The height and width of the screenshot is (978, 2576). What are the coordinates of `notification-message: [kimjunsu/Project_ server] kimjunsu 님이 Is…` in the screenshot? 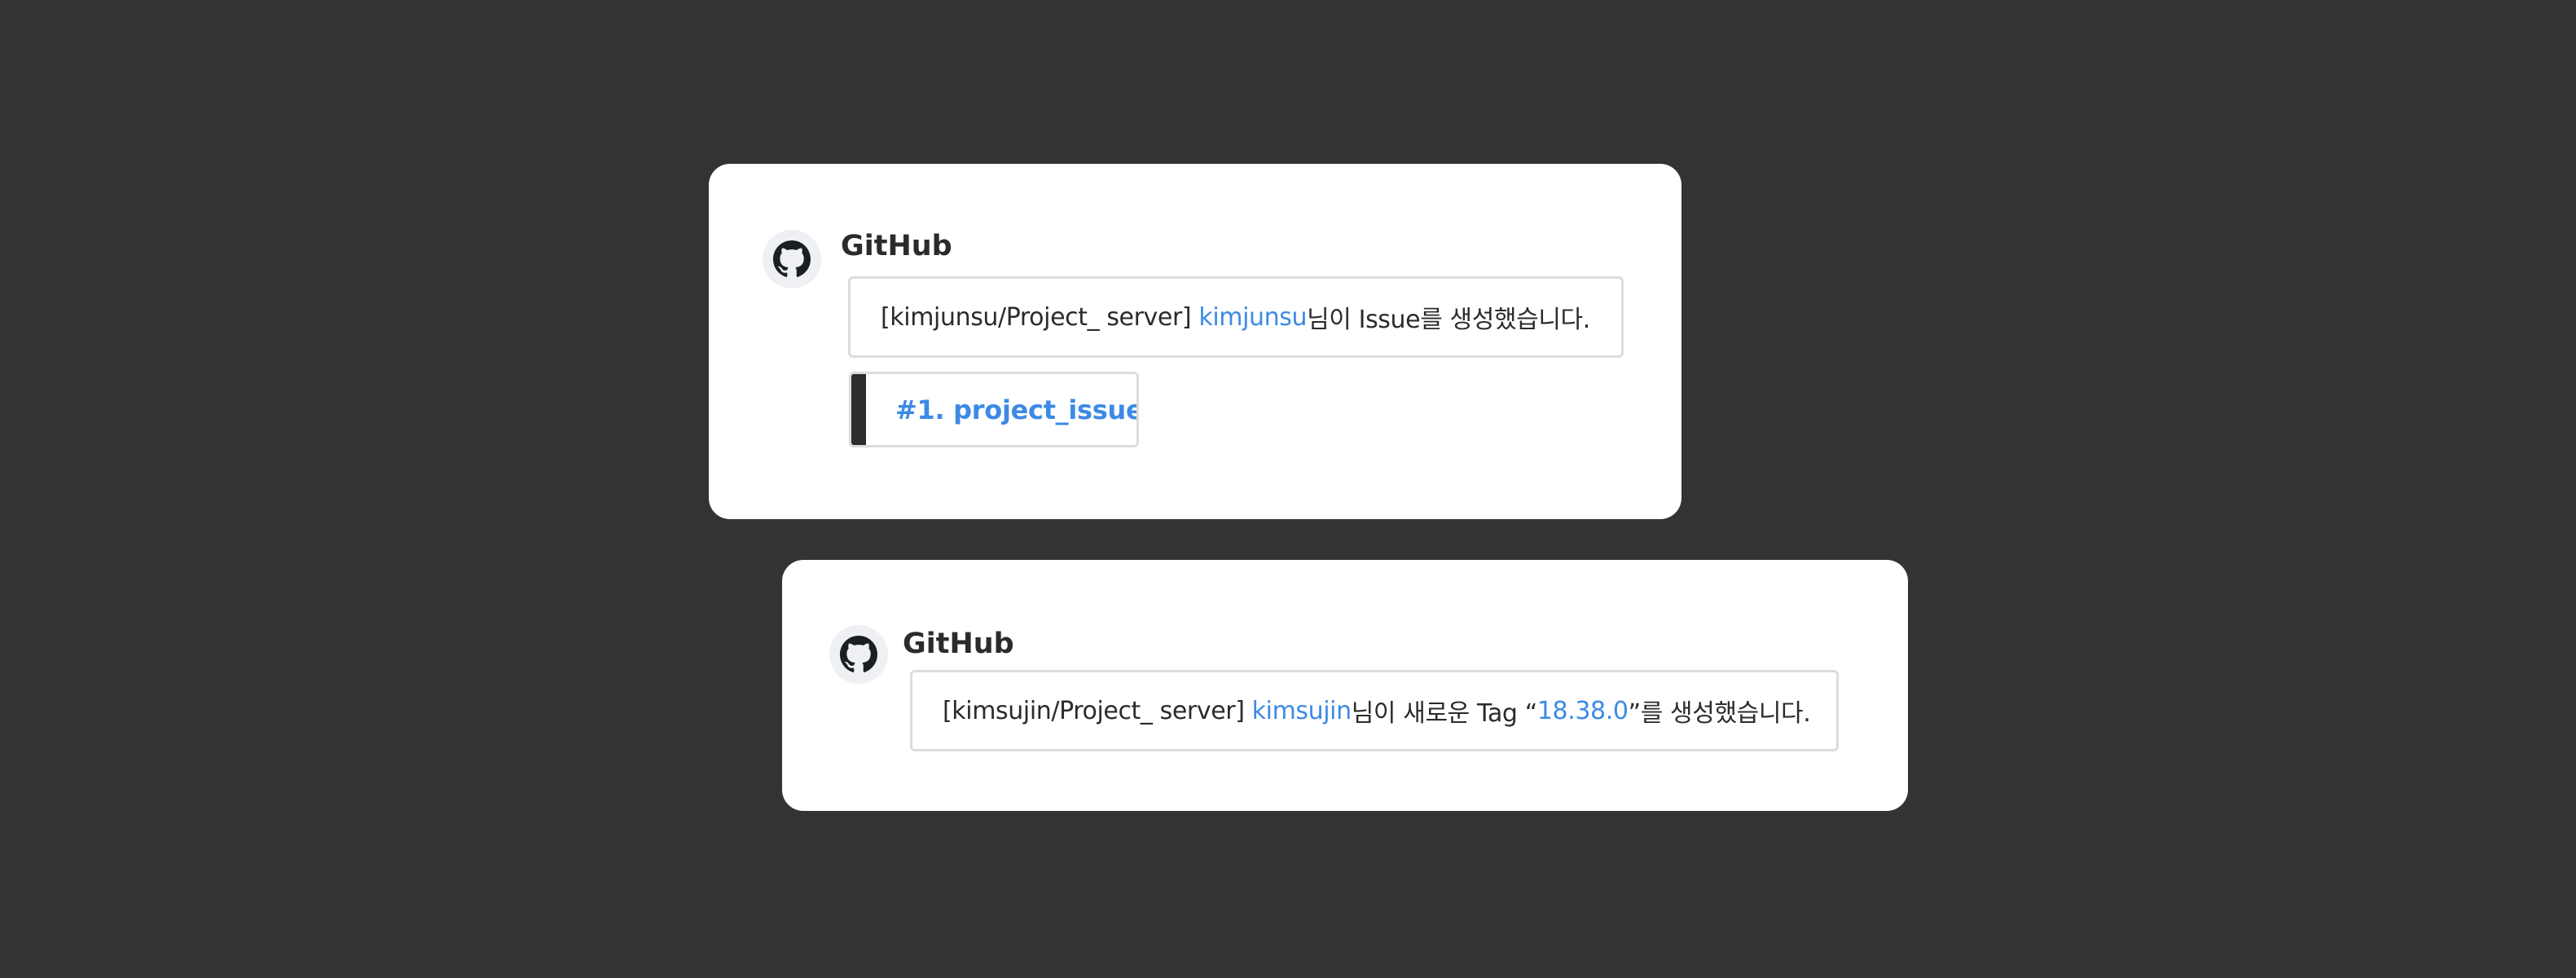 It's located at (1236, 317).